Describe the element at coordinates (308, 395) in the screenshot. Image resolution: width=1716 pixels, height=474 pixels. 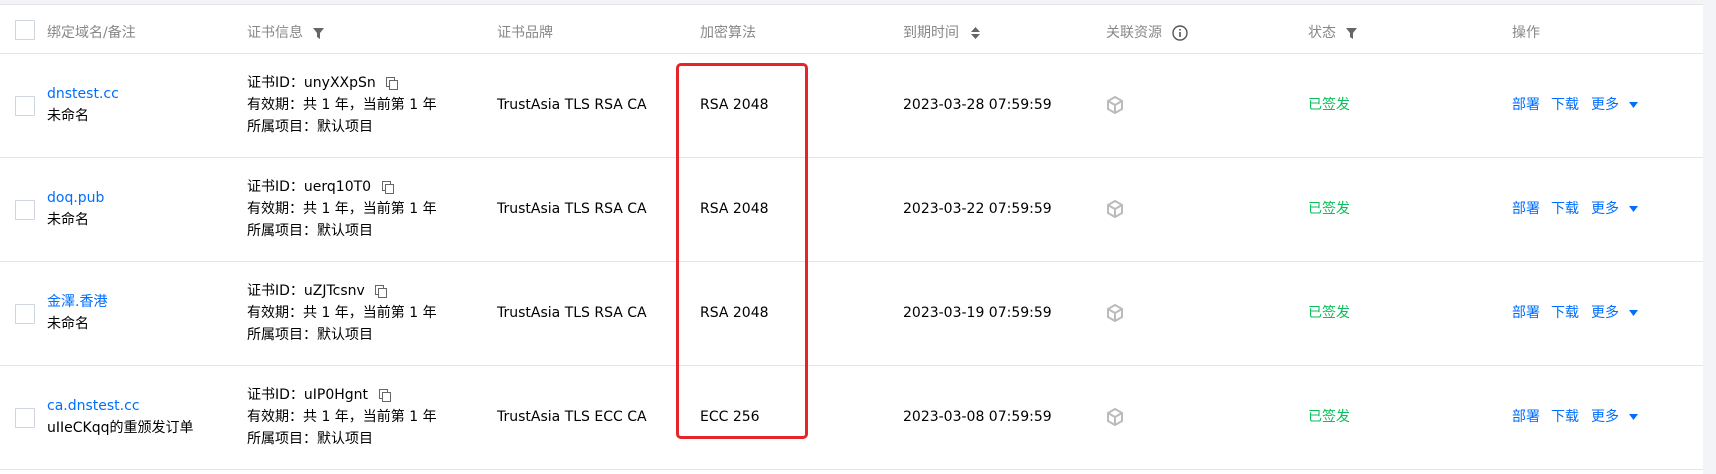
I see `cert-id-text: 证书ID：uIP0Hgnt` at that location.